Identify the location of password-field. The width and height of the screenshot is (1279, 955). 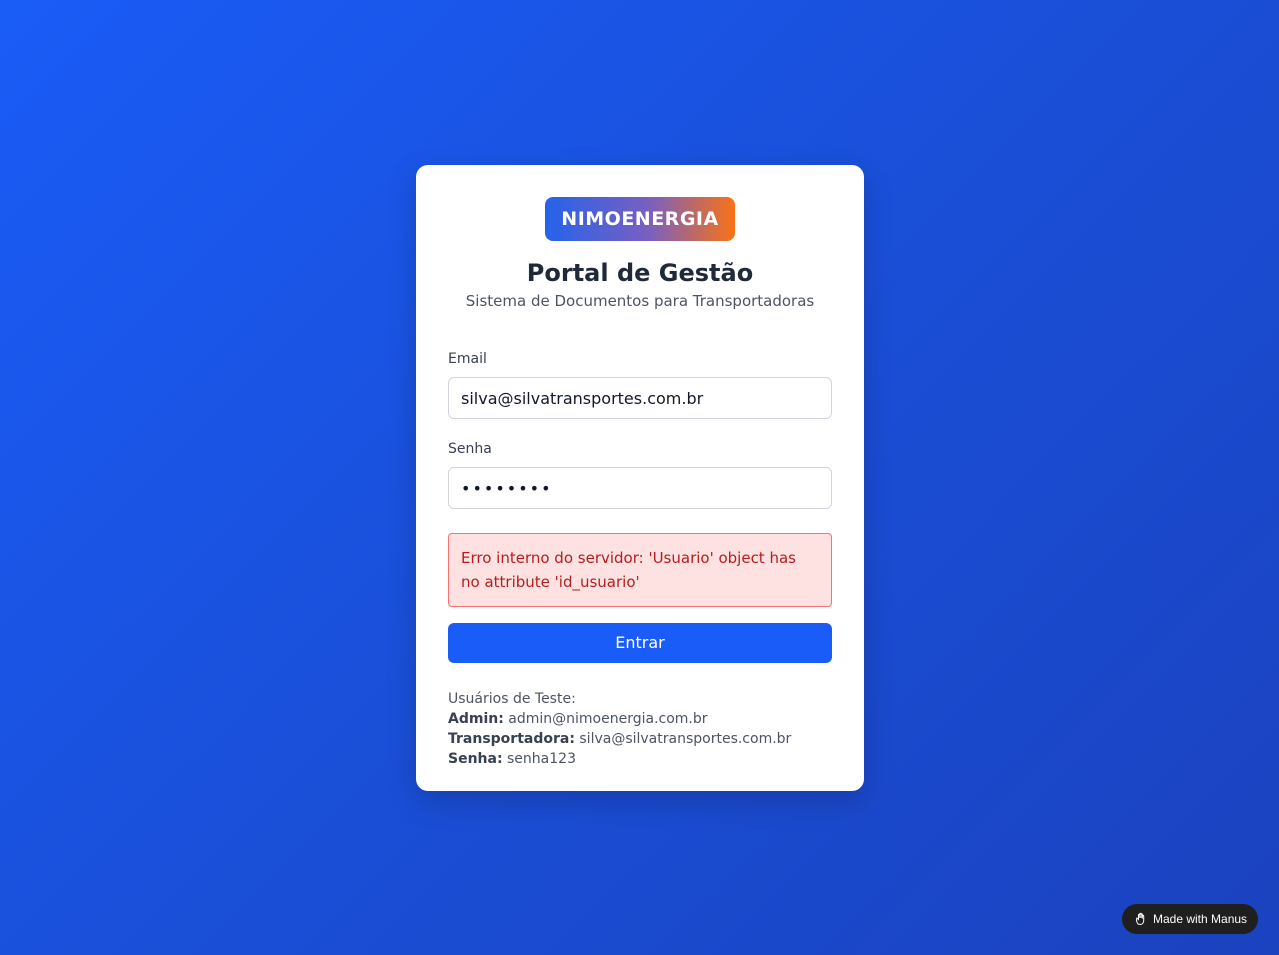
(640, 488).